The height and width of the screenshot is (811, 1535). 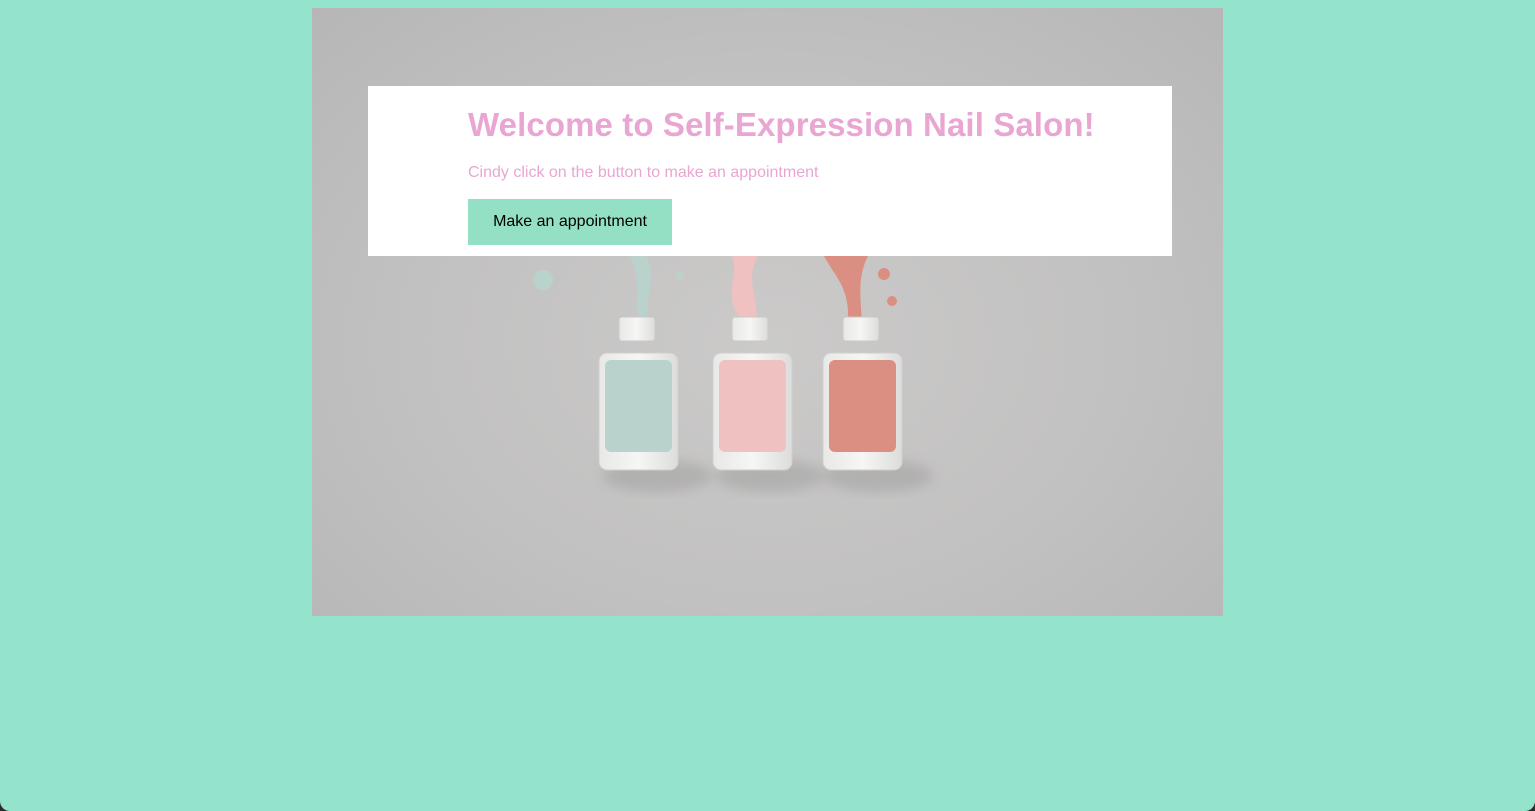 I want to click on mint-polish-bottle, so click(x=608, y=363).